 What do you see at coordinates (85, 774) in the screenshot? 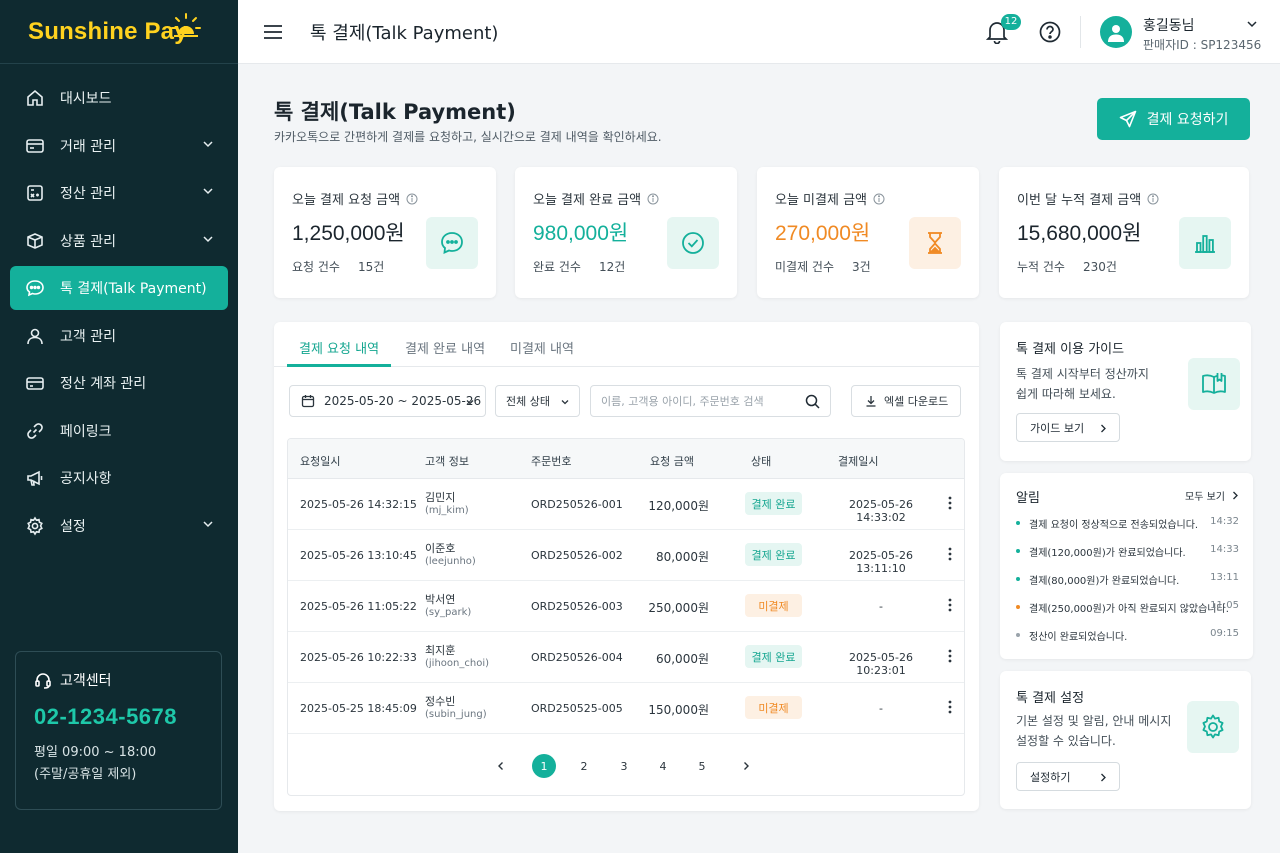
I see `support-hours-note: (주말/공휴일 제외)` at bounding box center [85, 774].